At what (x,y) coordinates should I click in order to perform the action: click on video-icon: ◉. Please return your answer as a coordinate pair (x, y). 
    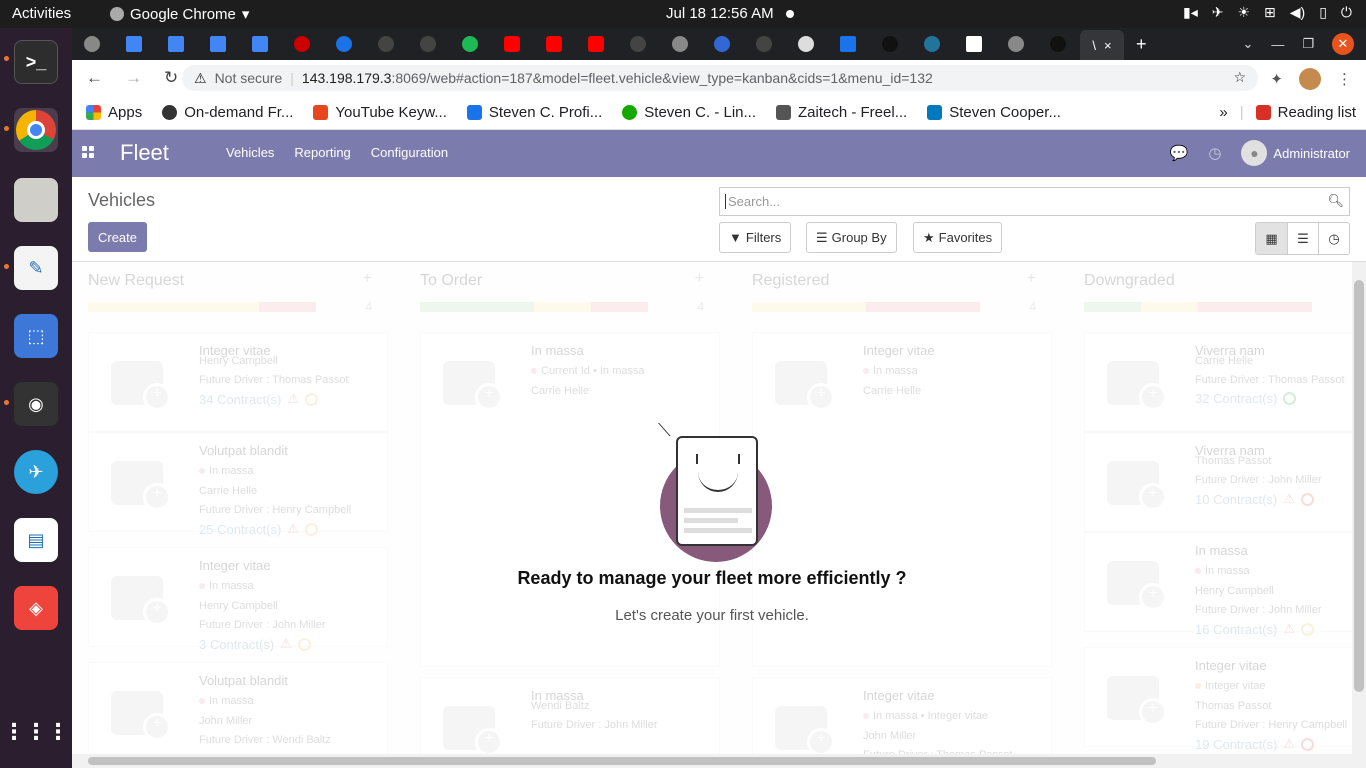
    Looking at the image, I should click on (36, 404).